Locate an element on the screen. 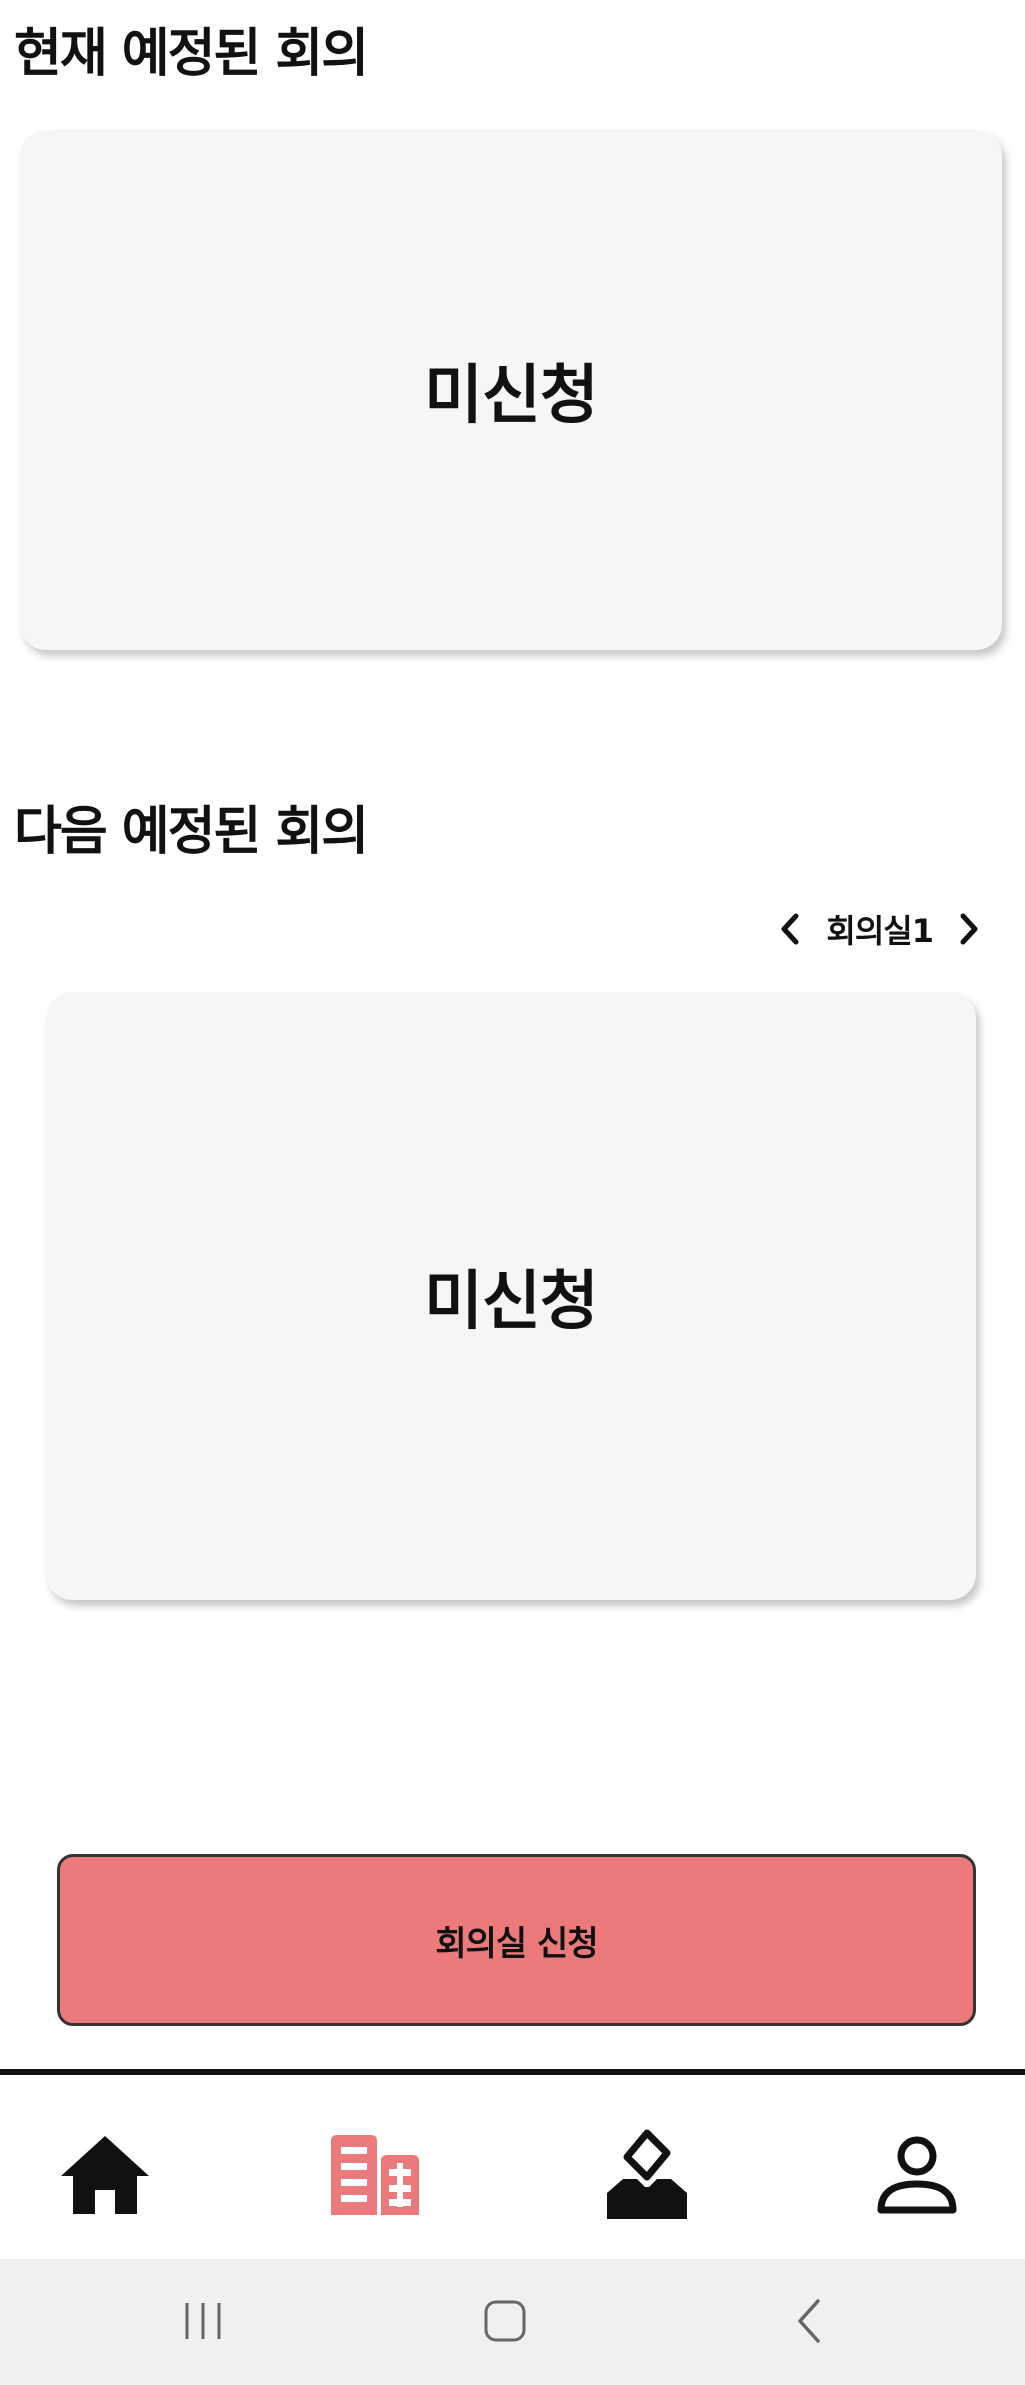  tab-rooms is located at coordinates (375, 2175).